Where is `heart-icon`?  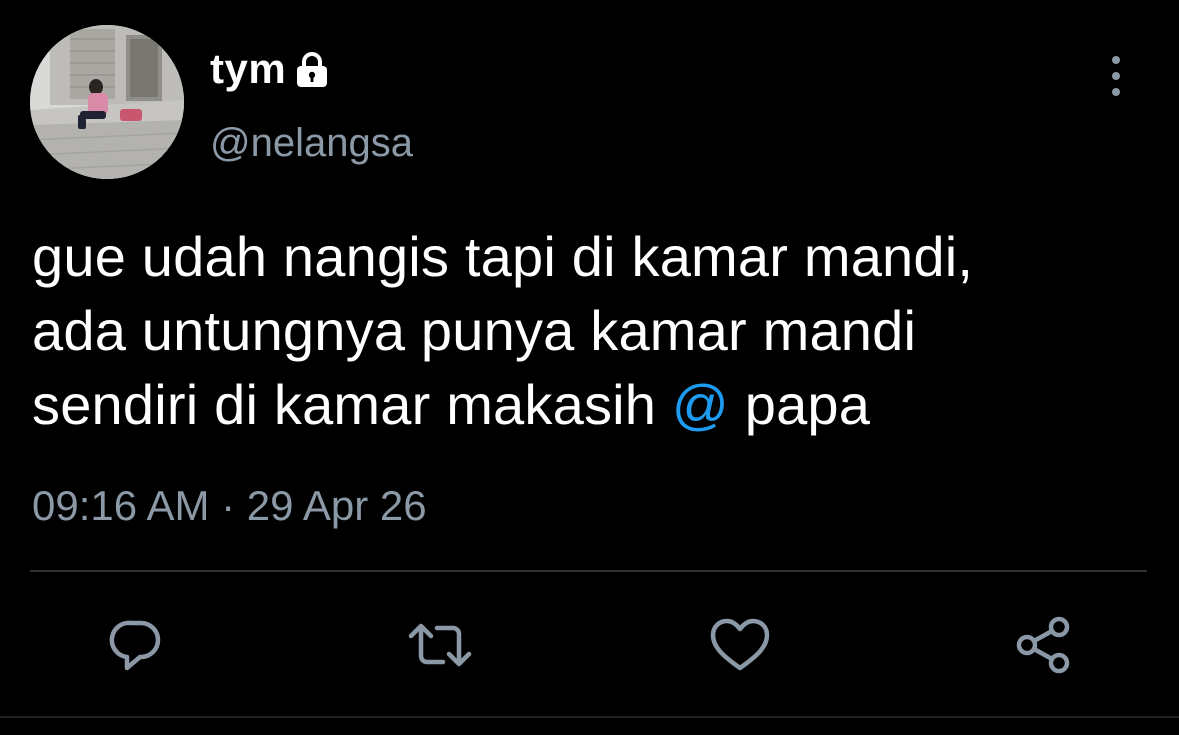
heart-icon is located at coordinates (740, 644).